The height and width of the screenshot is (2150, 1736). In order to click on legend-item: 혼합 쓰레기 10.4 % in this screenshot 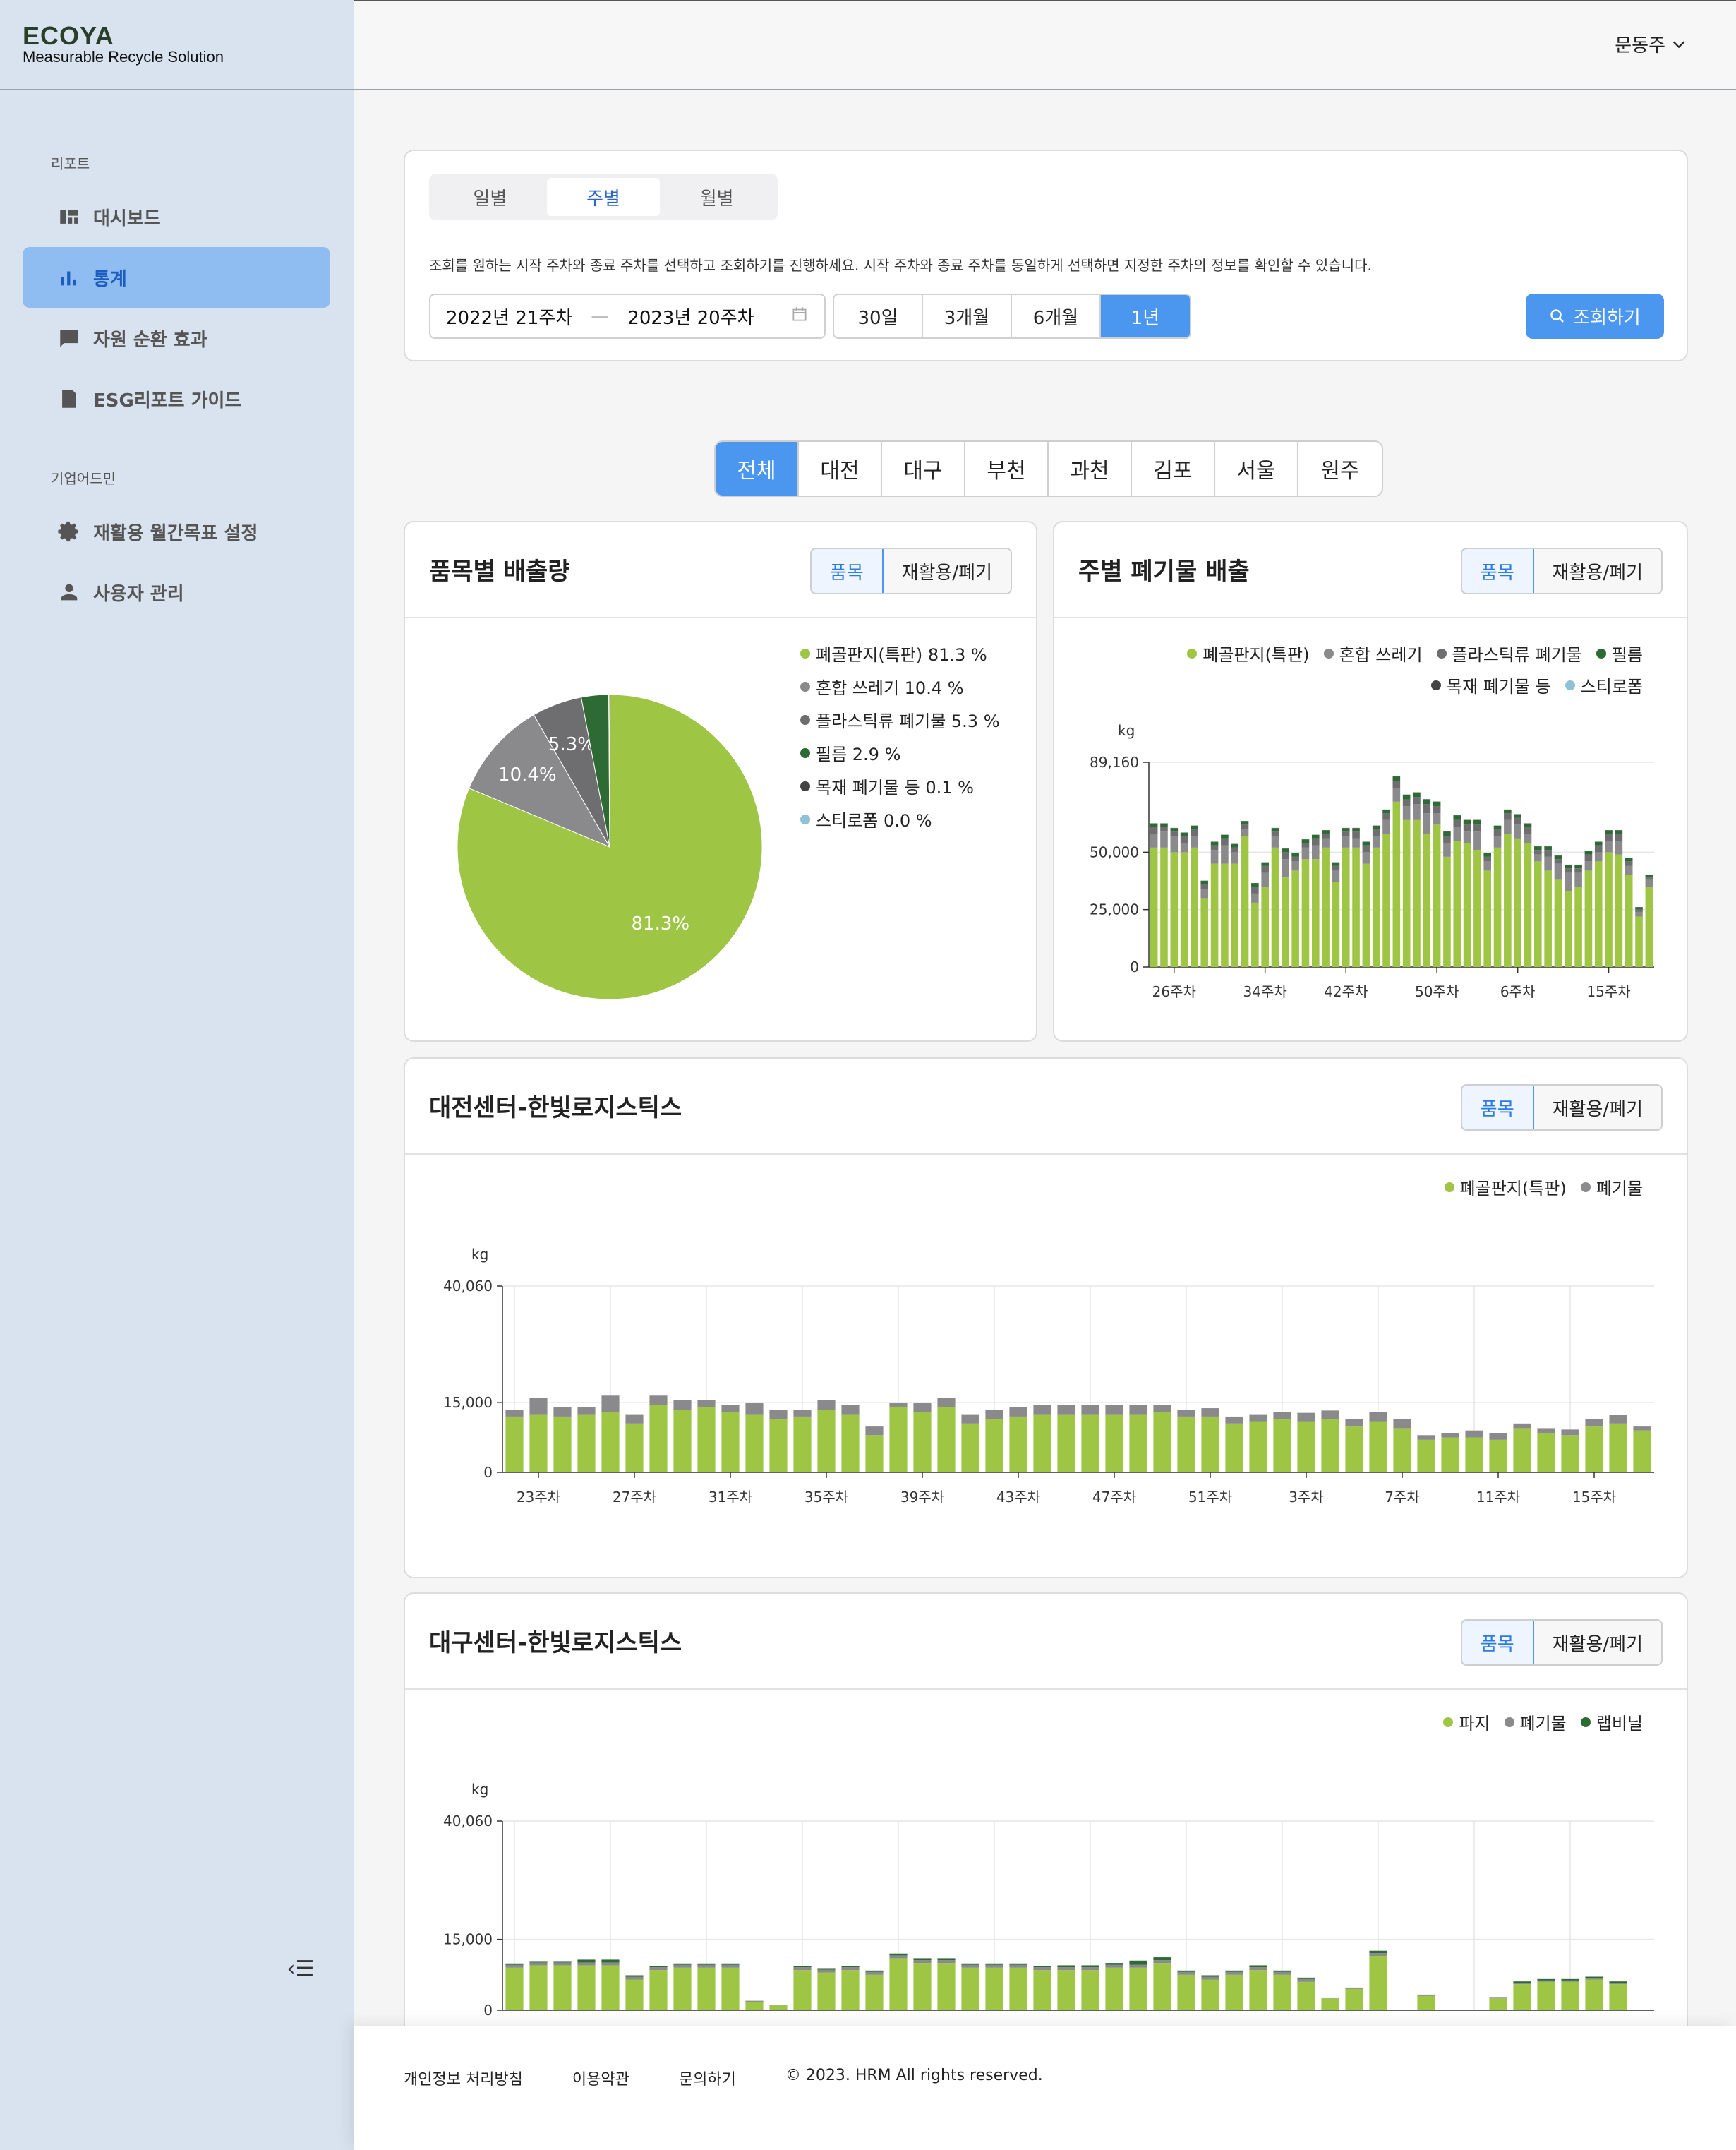, I will do `click(900, 686)`.